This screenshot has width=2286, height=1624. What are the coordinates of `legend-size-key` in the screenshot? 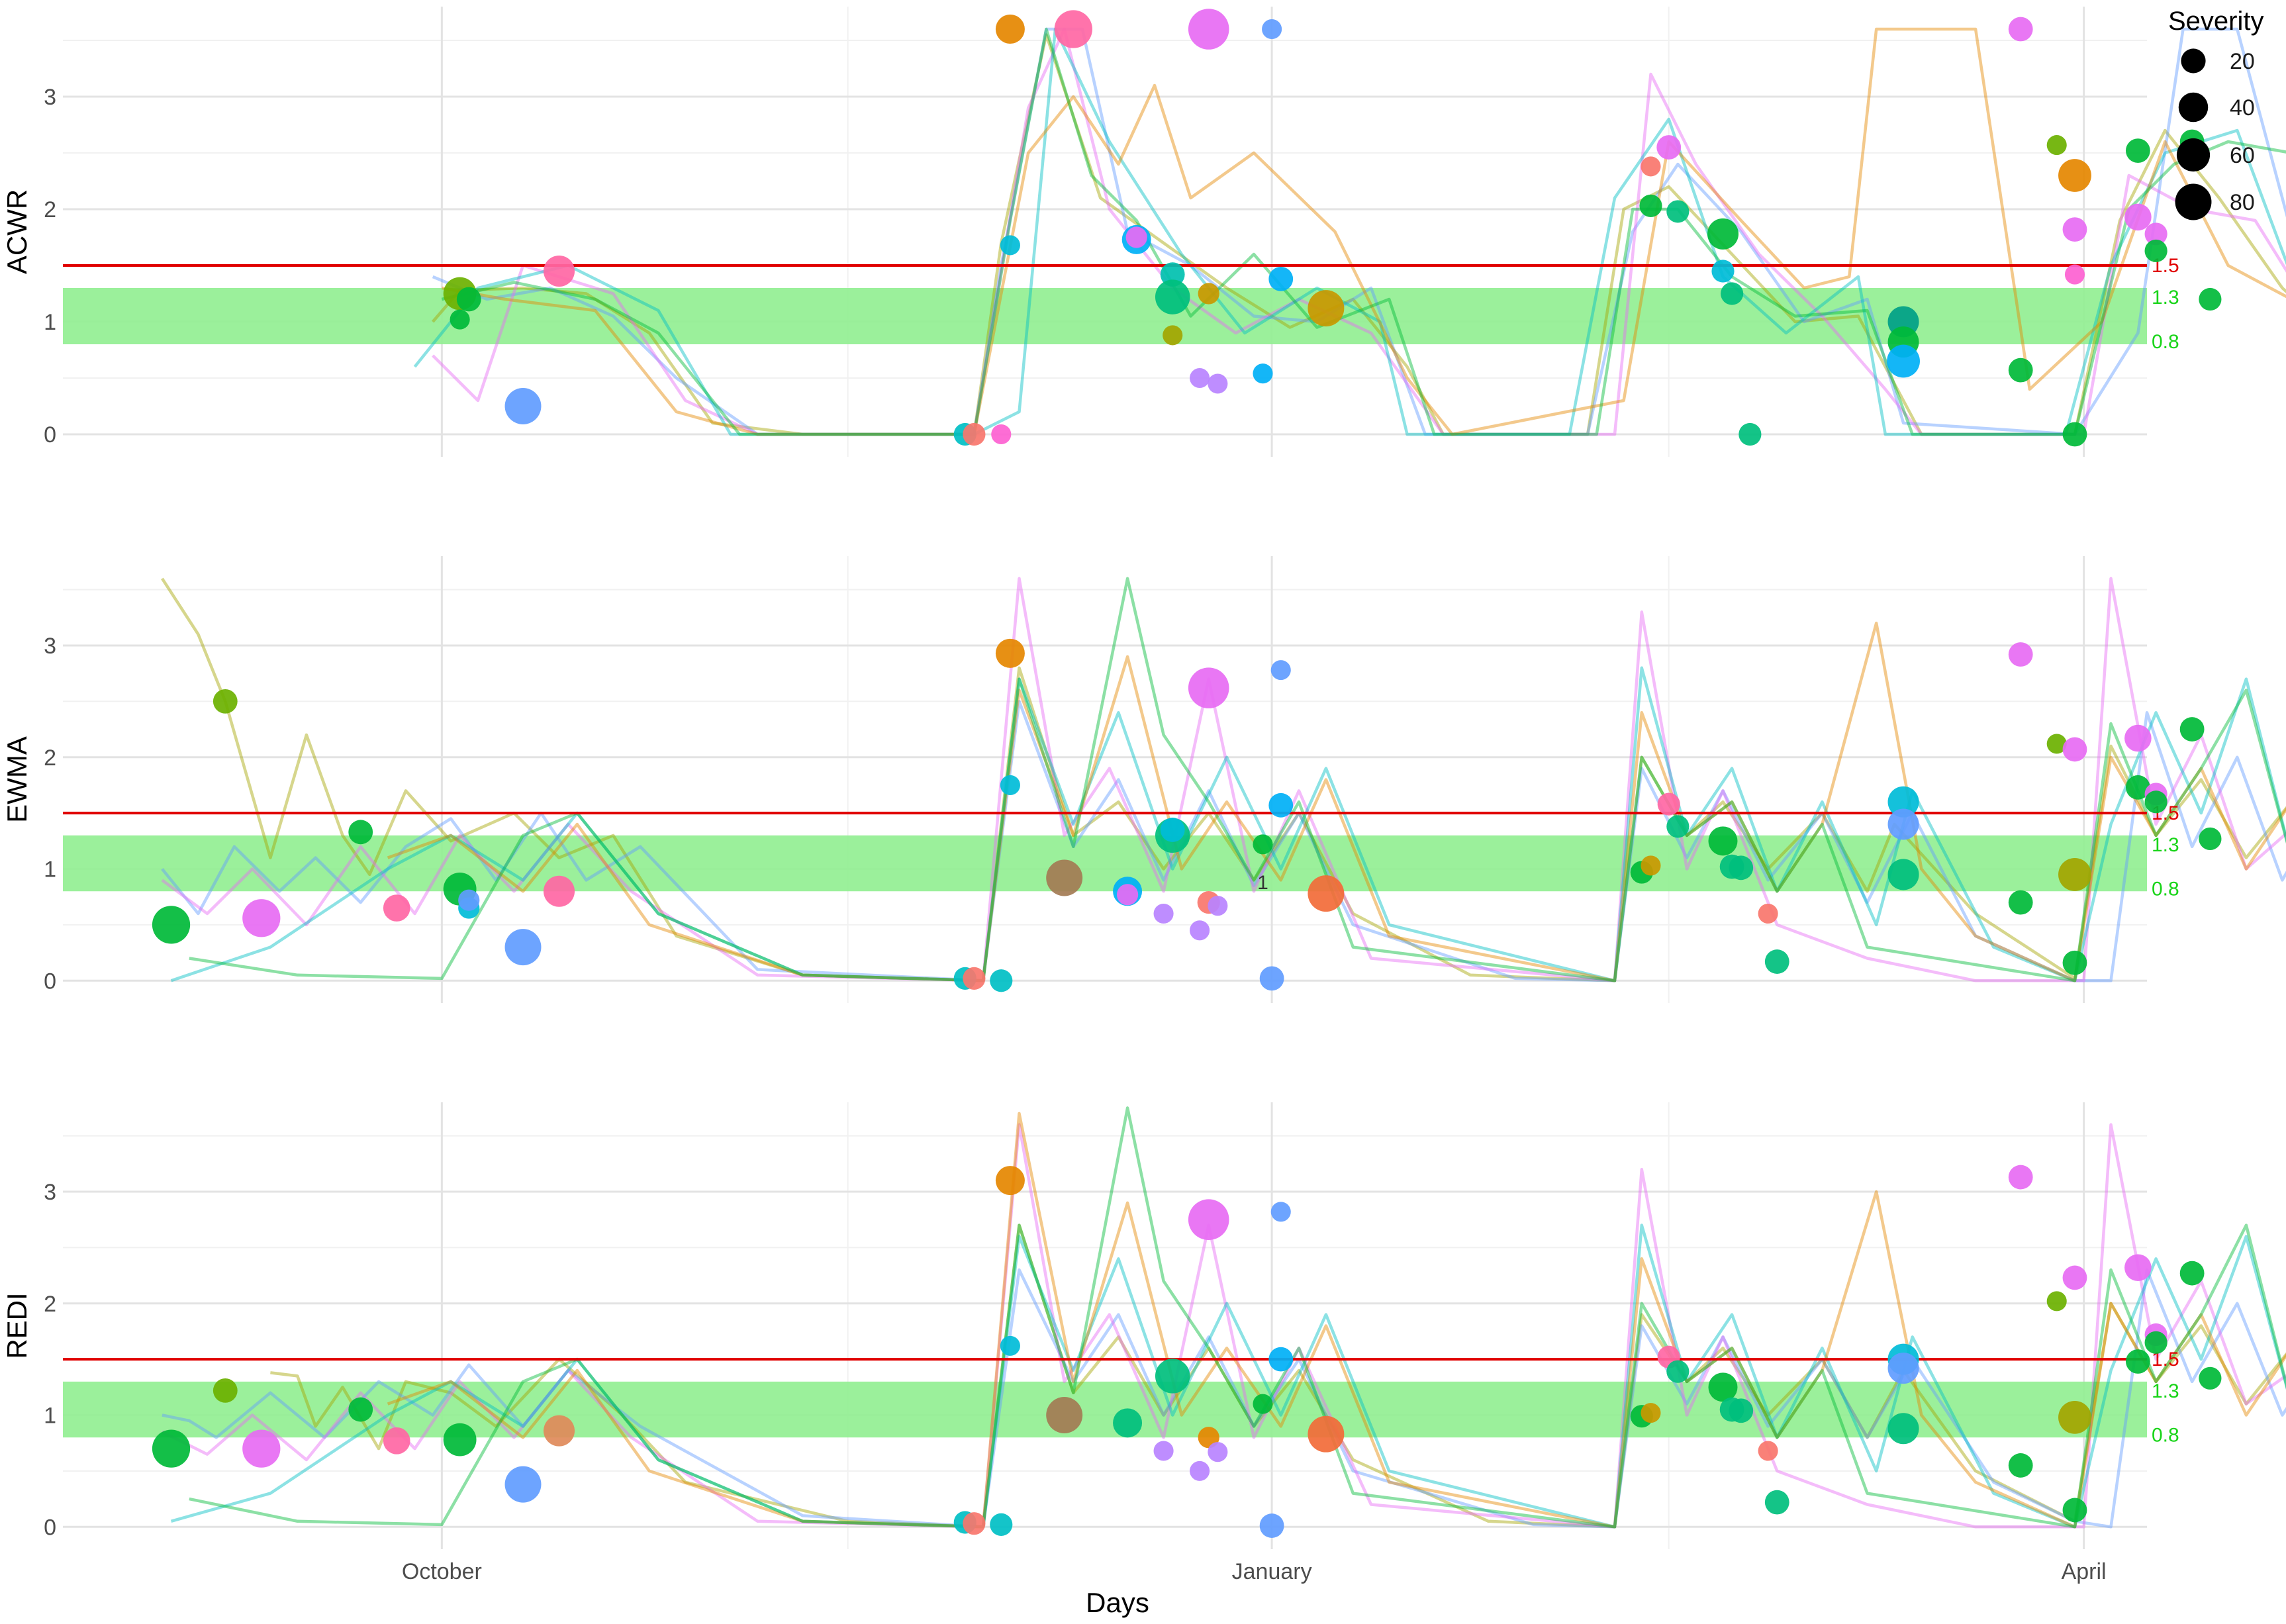 It's located at (2193, 107).